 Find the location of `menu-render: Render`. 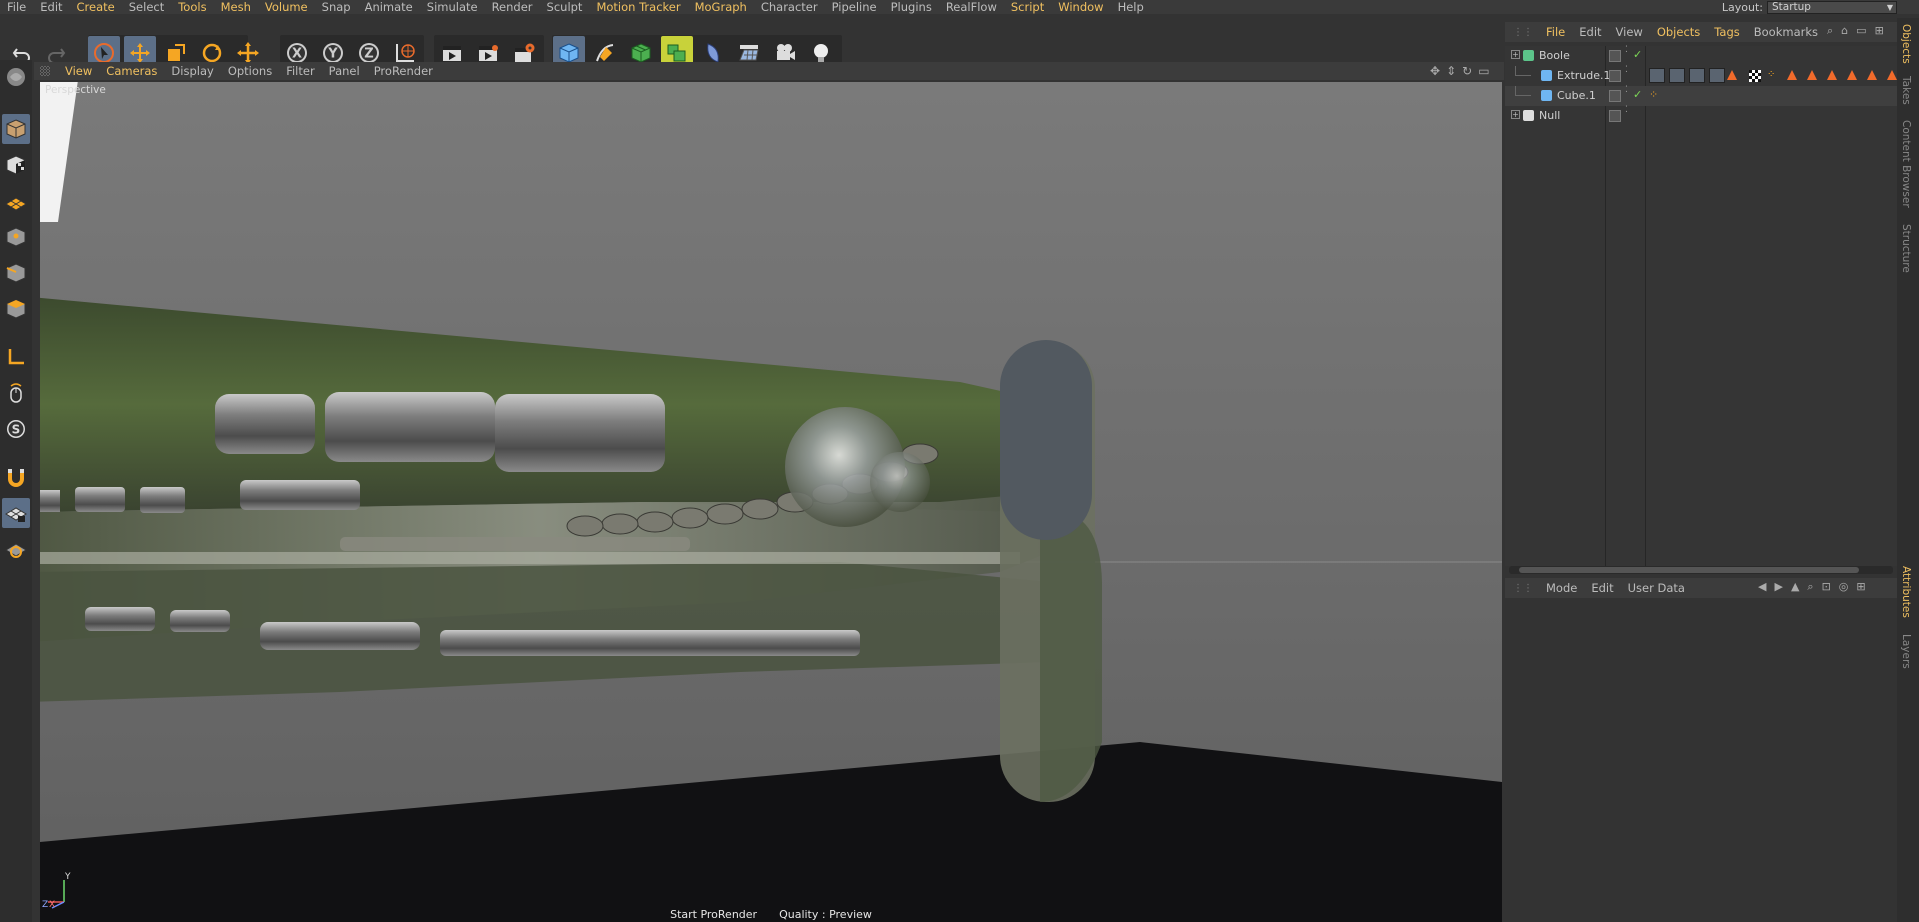

menu-render: Render is located at coordinates (512, 7).